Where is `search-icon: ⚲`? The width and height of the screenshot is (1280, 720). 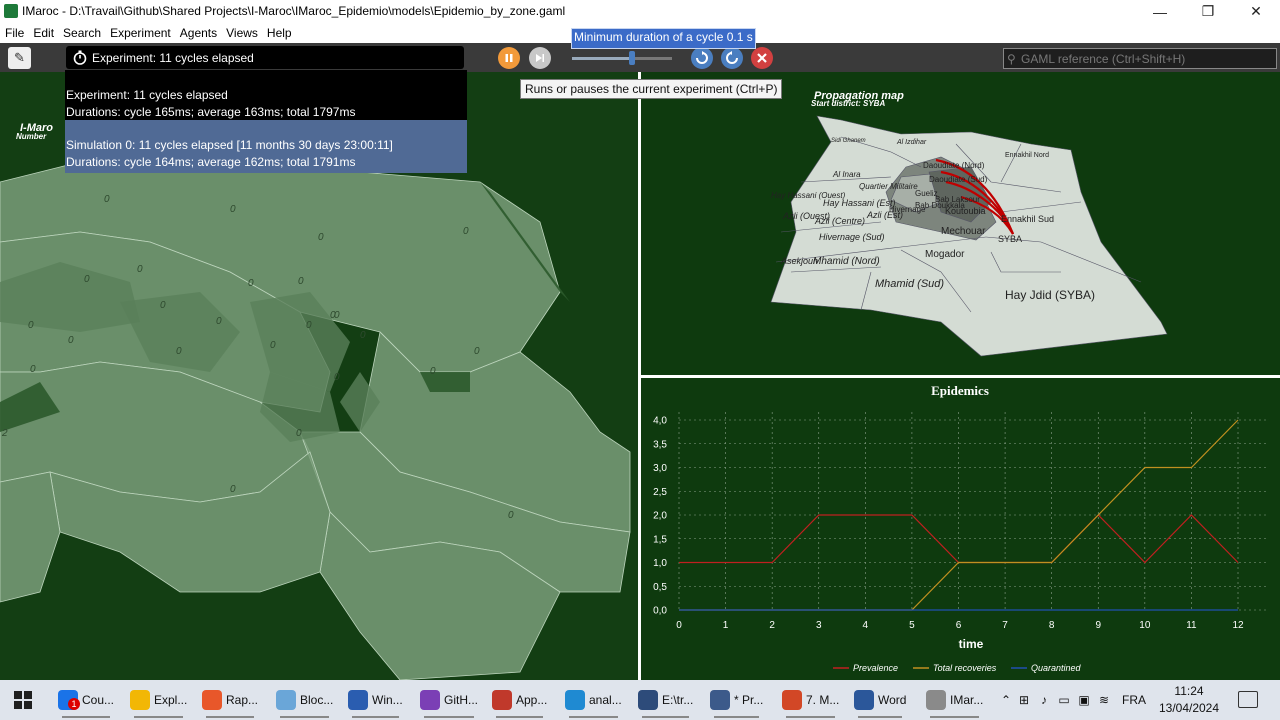
search-icon: ⚲ is located at coordinates (1011, 58).